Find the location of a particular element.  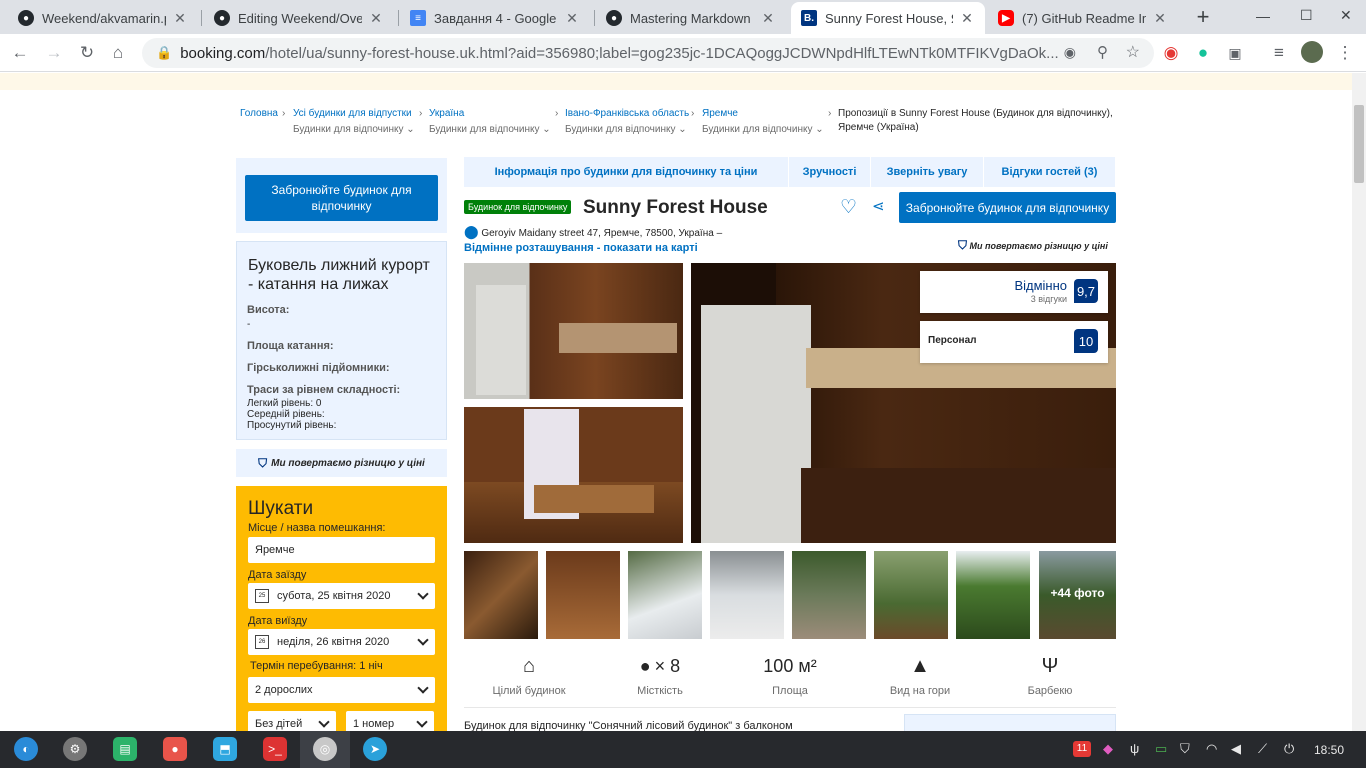

usb-icon: ψ is located at coordinates (1134, 748).